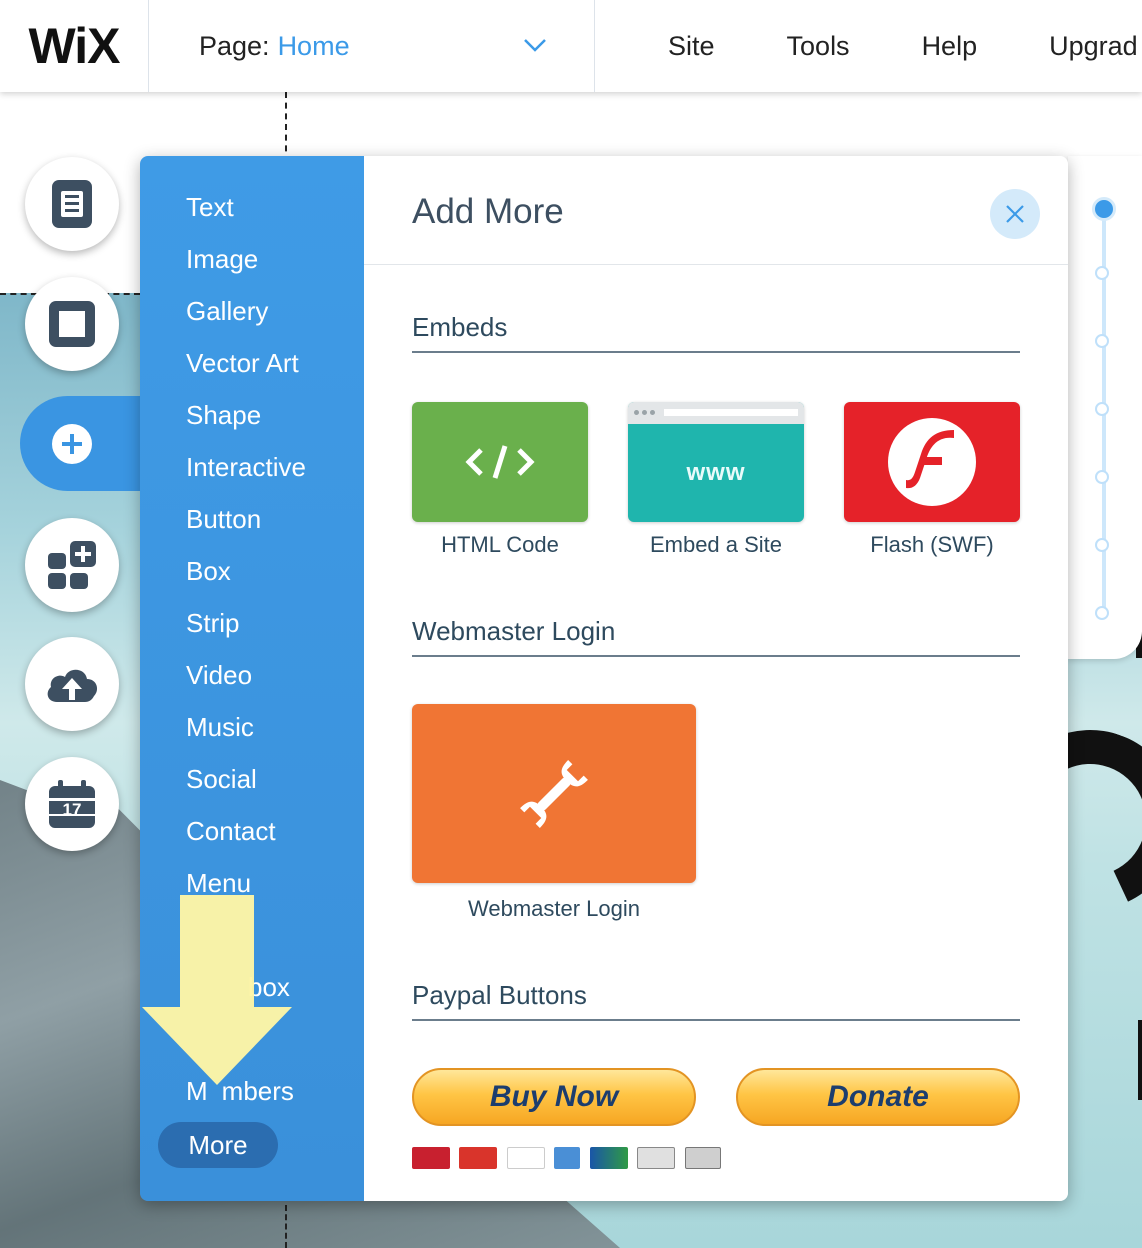  I want to click on apps-icon, so click(72, 565).